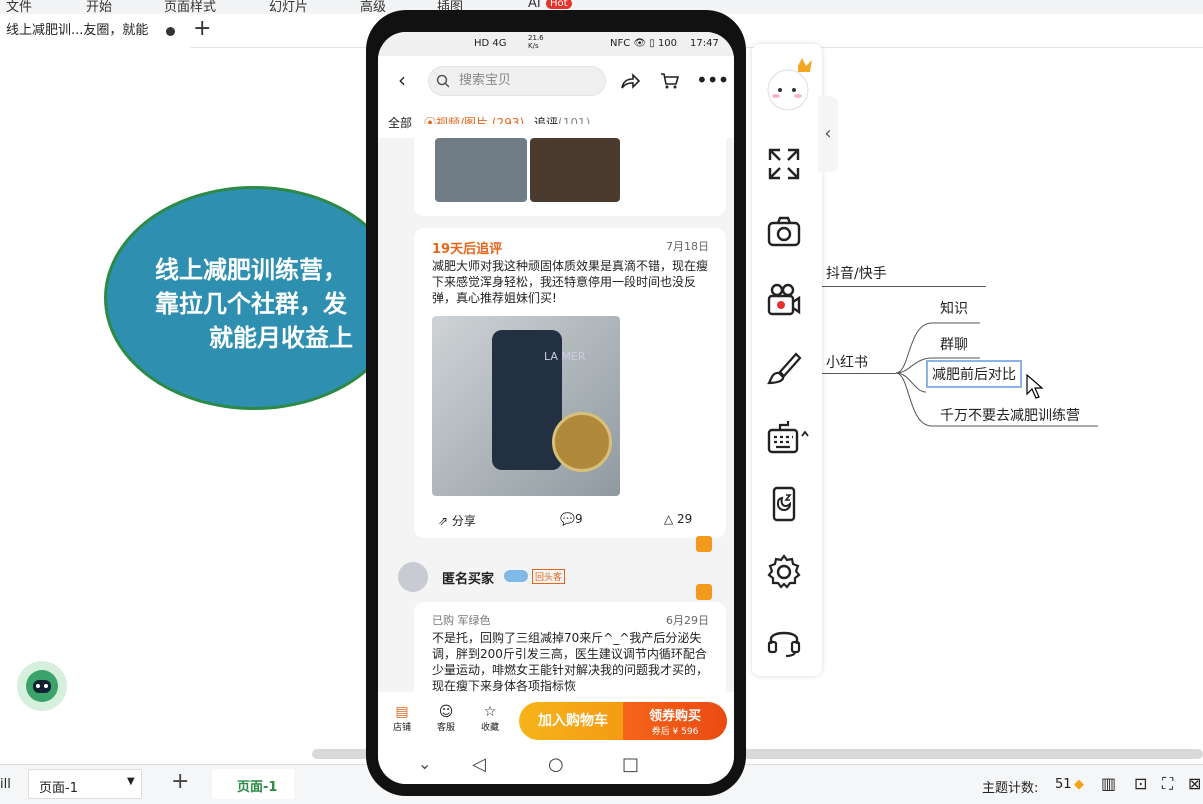  What do you see at coordinates (1063, 784) in the screenshot?
I see `topic-count-value: 51` at bounding box center [1063, 784].